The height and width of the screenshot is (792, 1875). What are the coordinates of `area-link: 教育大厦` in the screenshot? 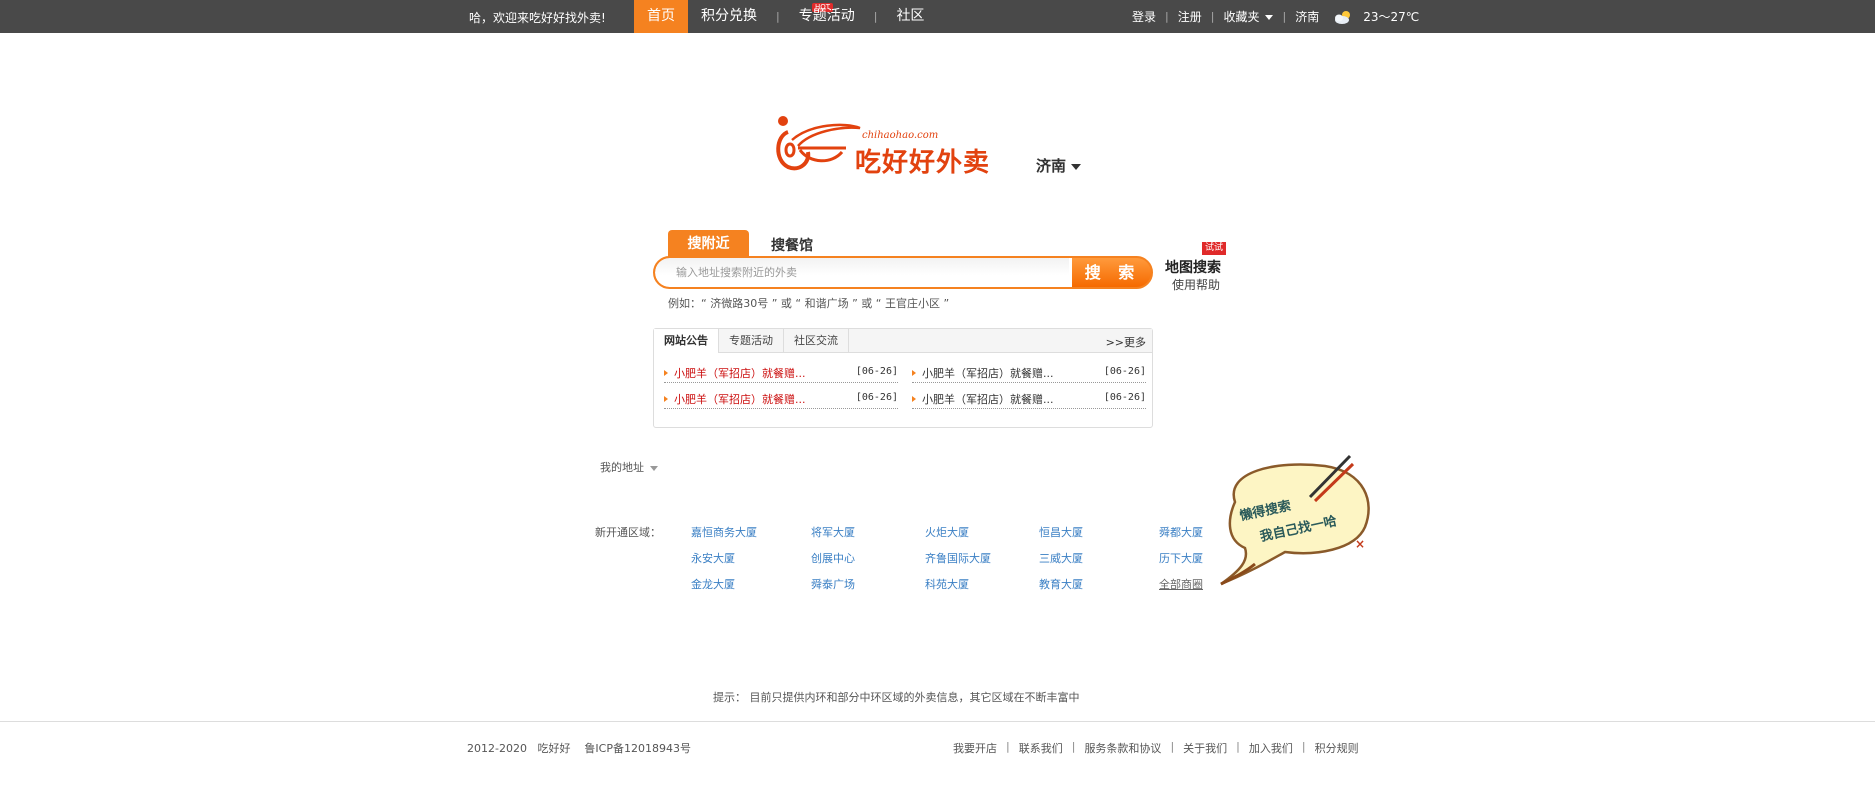 It's located at (1061, 584).